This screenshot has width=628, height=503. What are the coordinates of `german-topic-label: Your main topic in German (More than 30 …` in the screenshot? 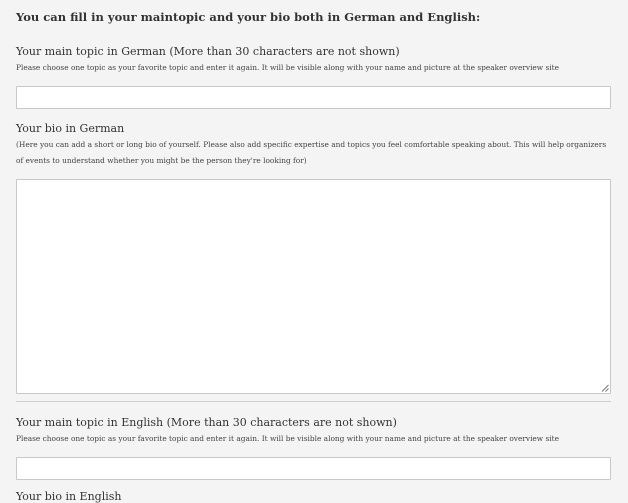 It's located at (208, 51).